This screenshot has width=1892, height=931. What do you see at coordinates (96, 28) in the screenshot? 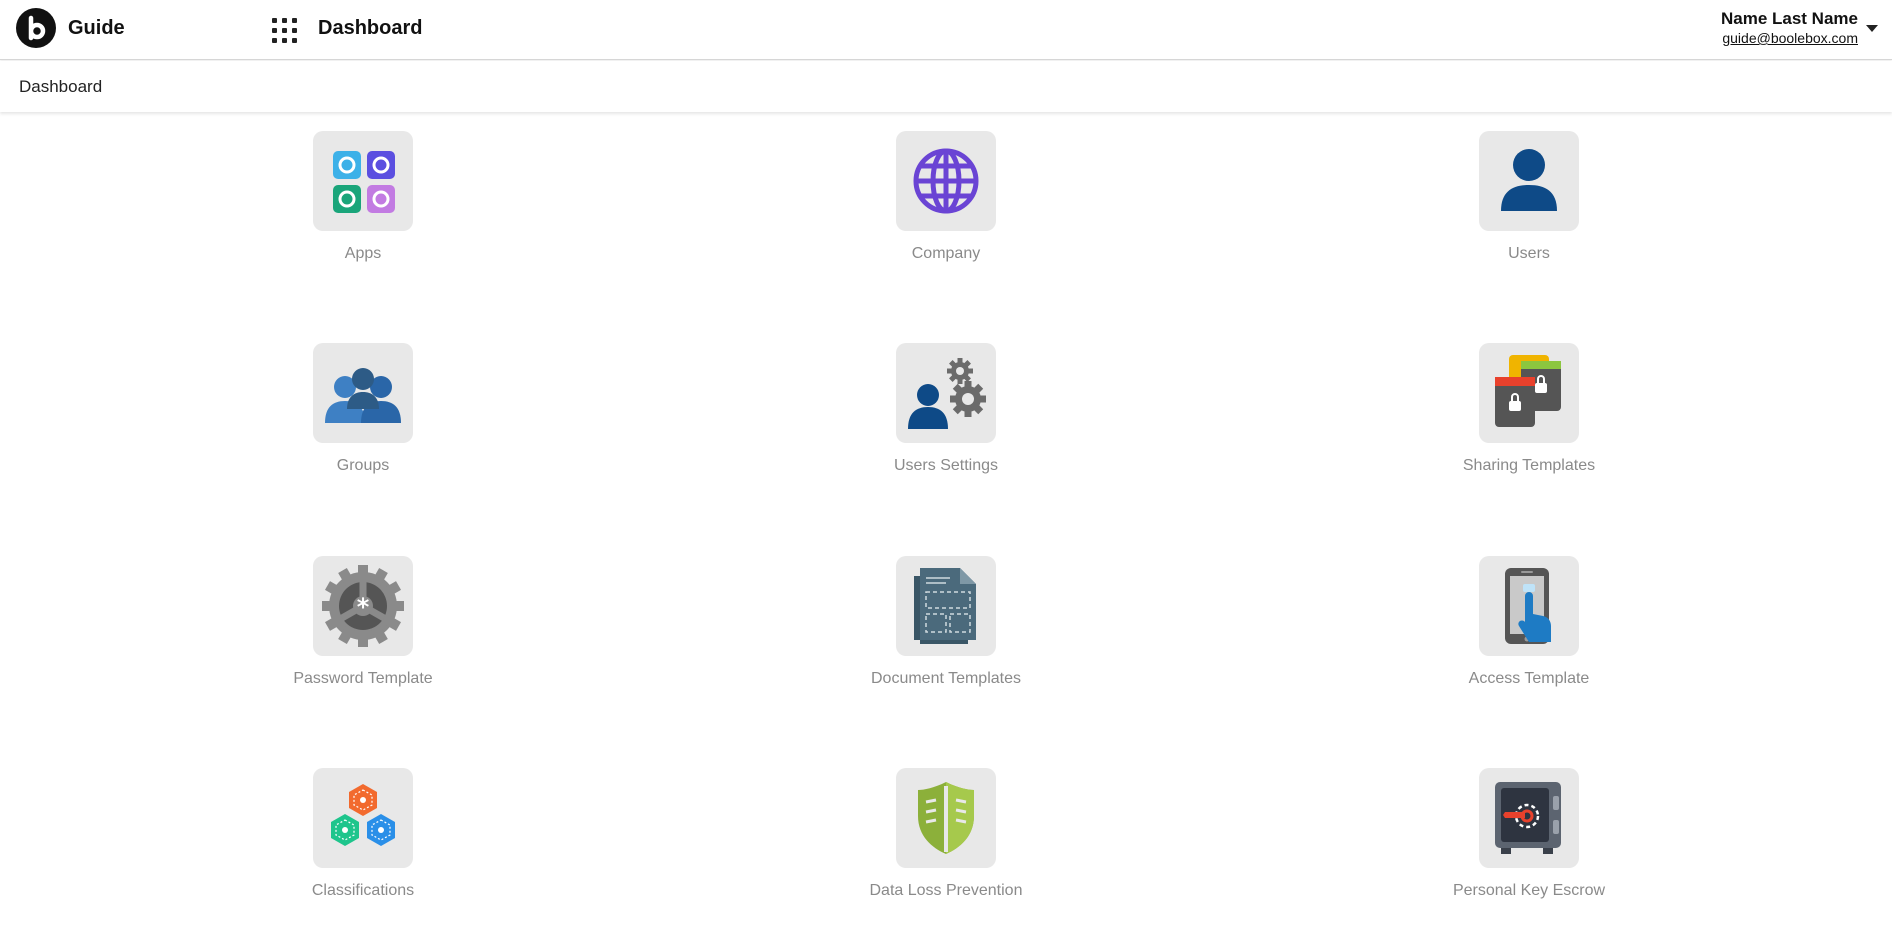
I see `app-name: Guide` at bounding box center [96, 28].